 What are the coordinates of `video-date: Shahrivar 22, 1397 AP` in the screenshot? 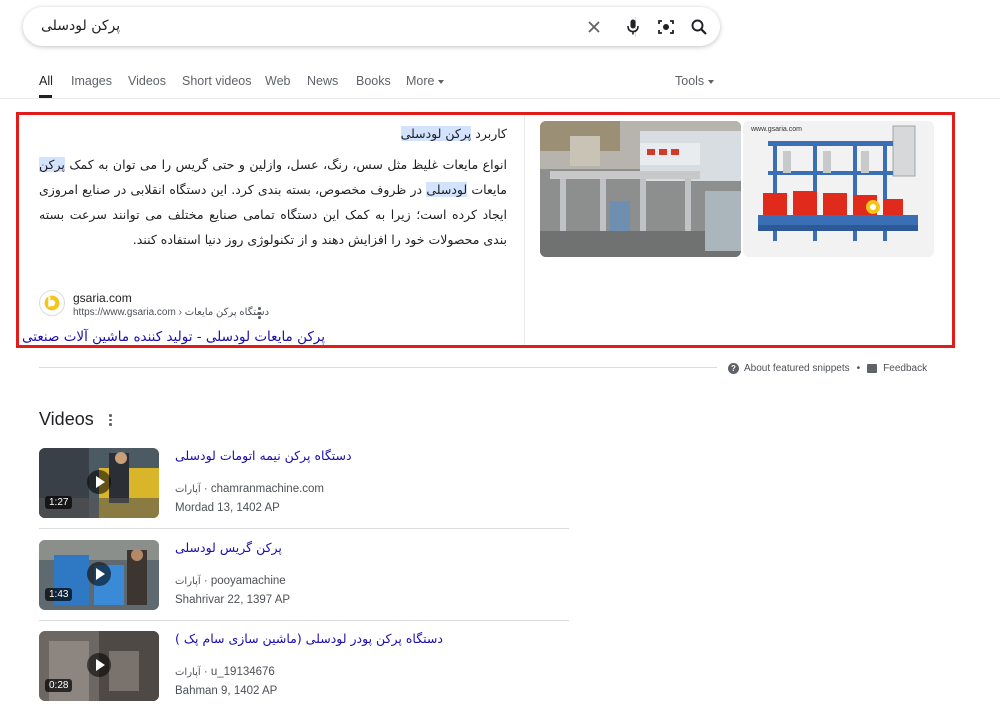 It's located at (233, 600).